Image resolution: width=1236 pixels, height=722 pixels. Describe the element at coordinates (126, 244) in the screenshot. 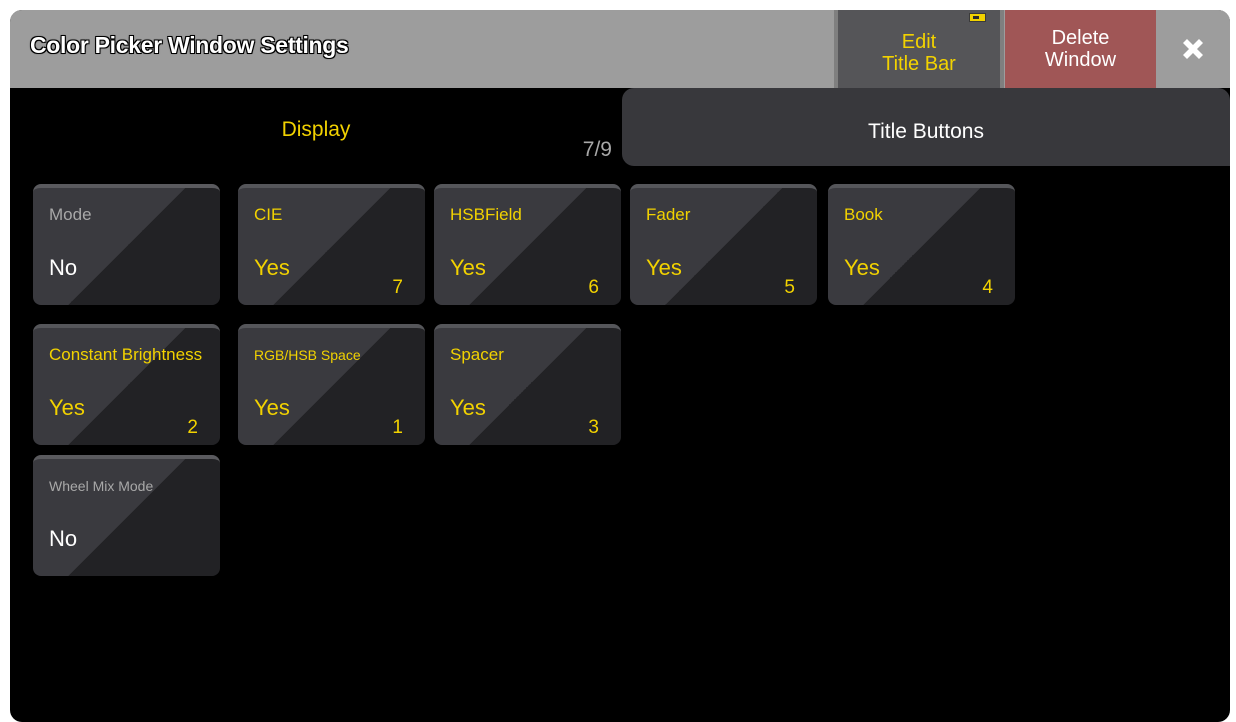

I see `tile-mode: Mode No` at that location.